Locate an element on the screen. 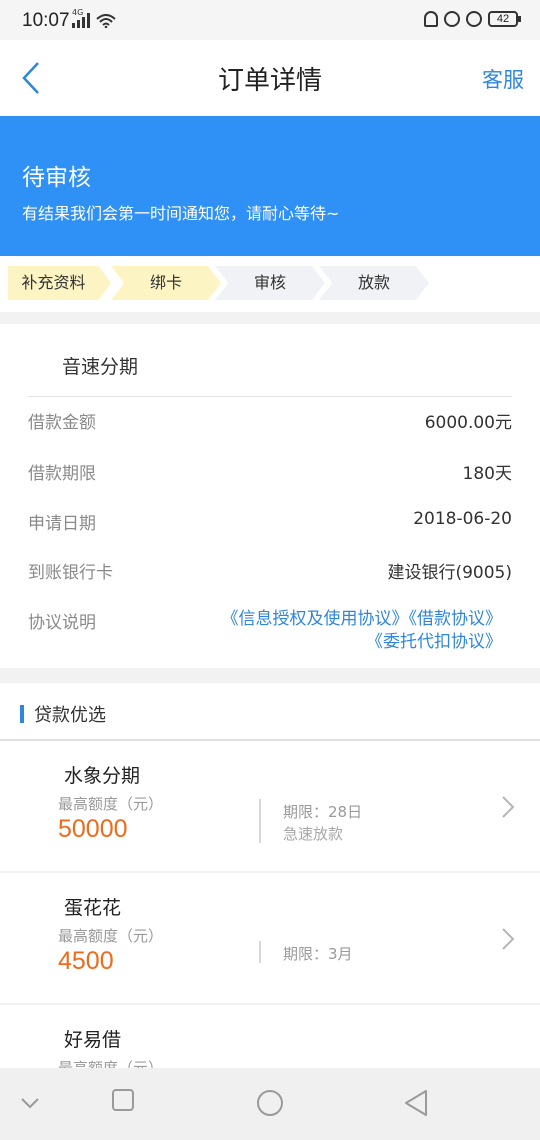  step-disbursement: 放款 is located at coordinates (374, 283).